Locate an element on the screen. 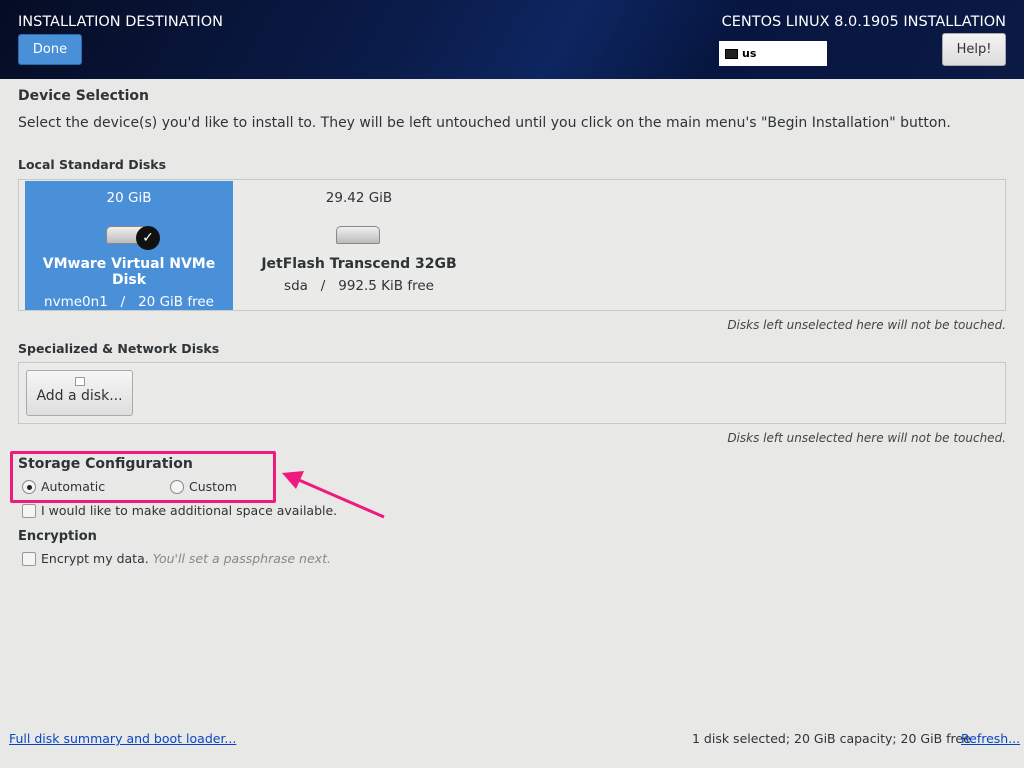 Image resolution: width=1024 pixels, height=768 pixels. specialized-disks-heading: Specialized & Network Disks is located at coordinates (119, 348).